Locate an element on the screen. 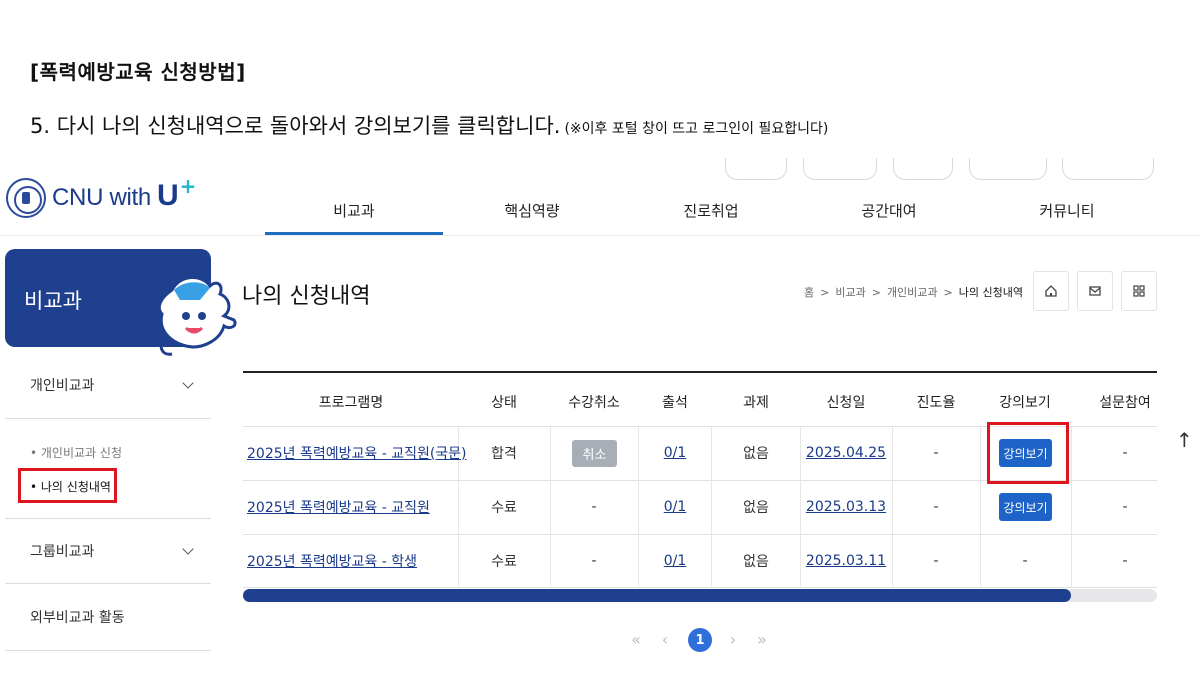 This screenshot has width=1200, height=675. prev-page-button: ‹ is located at coordinates (665, 639).